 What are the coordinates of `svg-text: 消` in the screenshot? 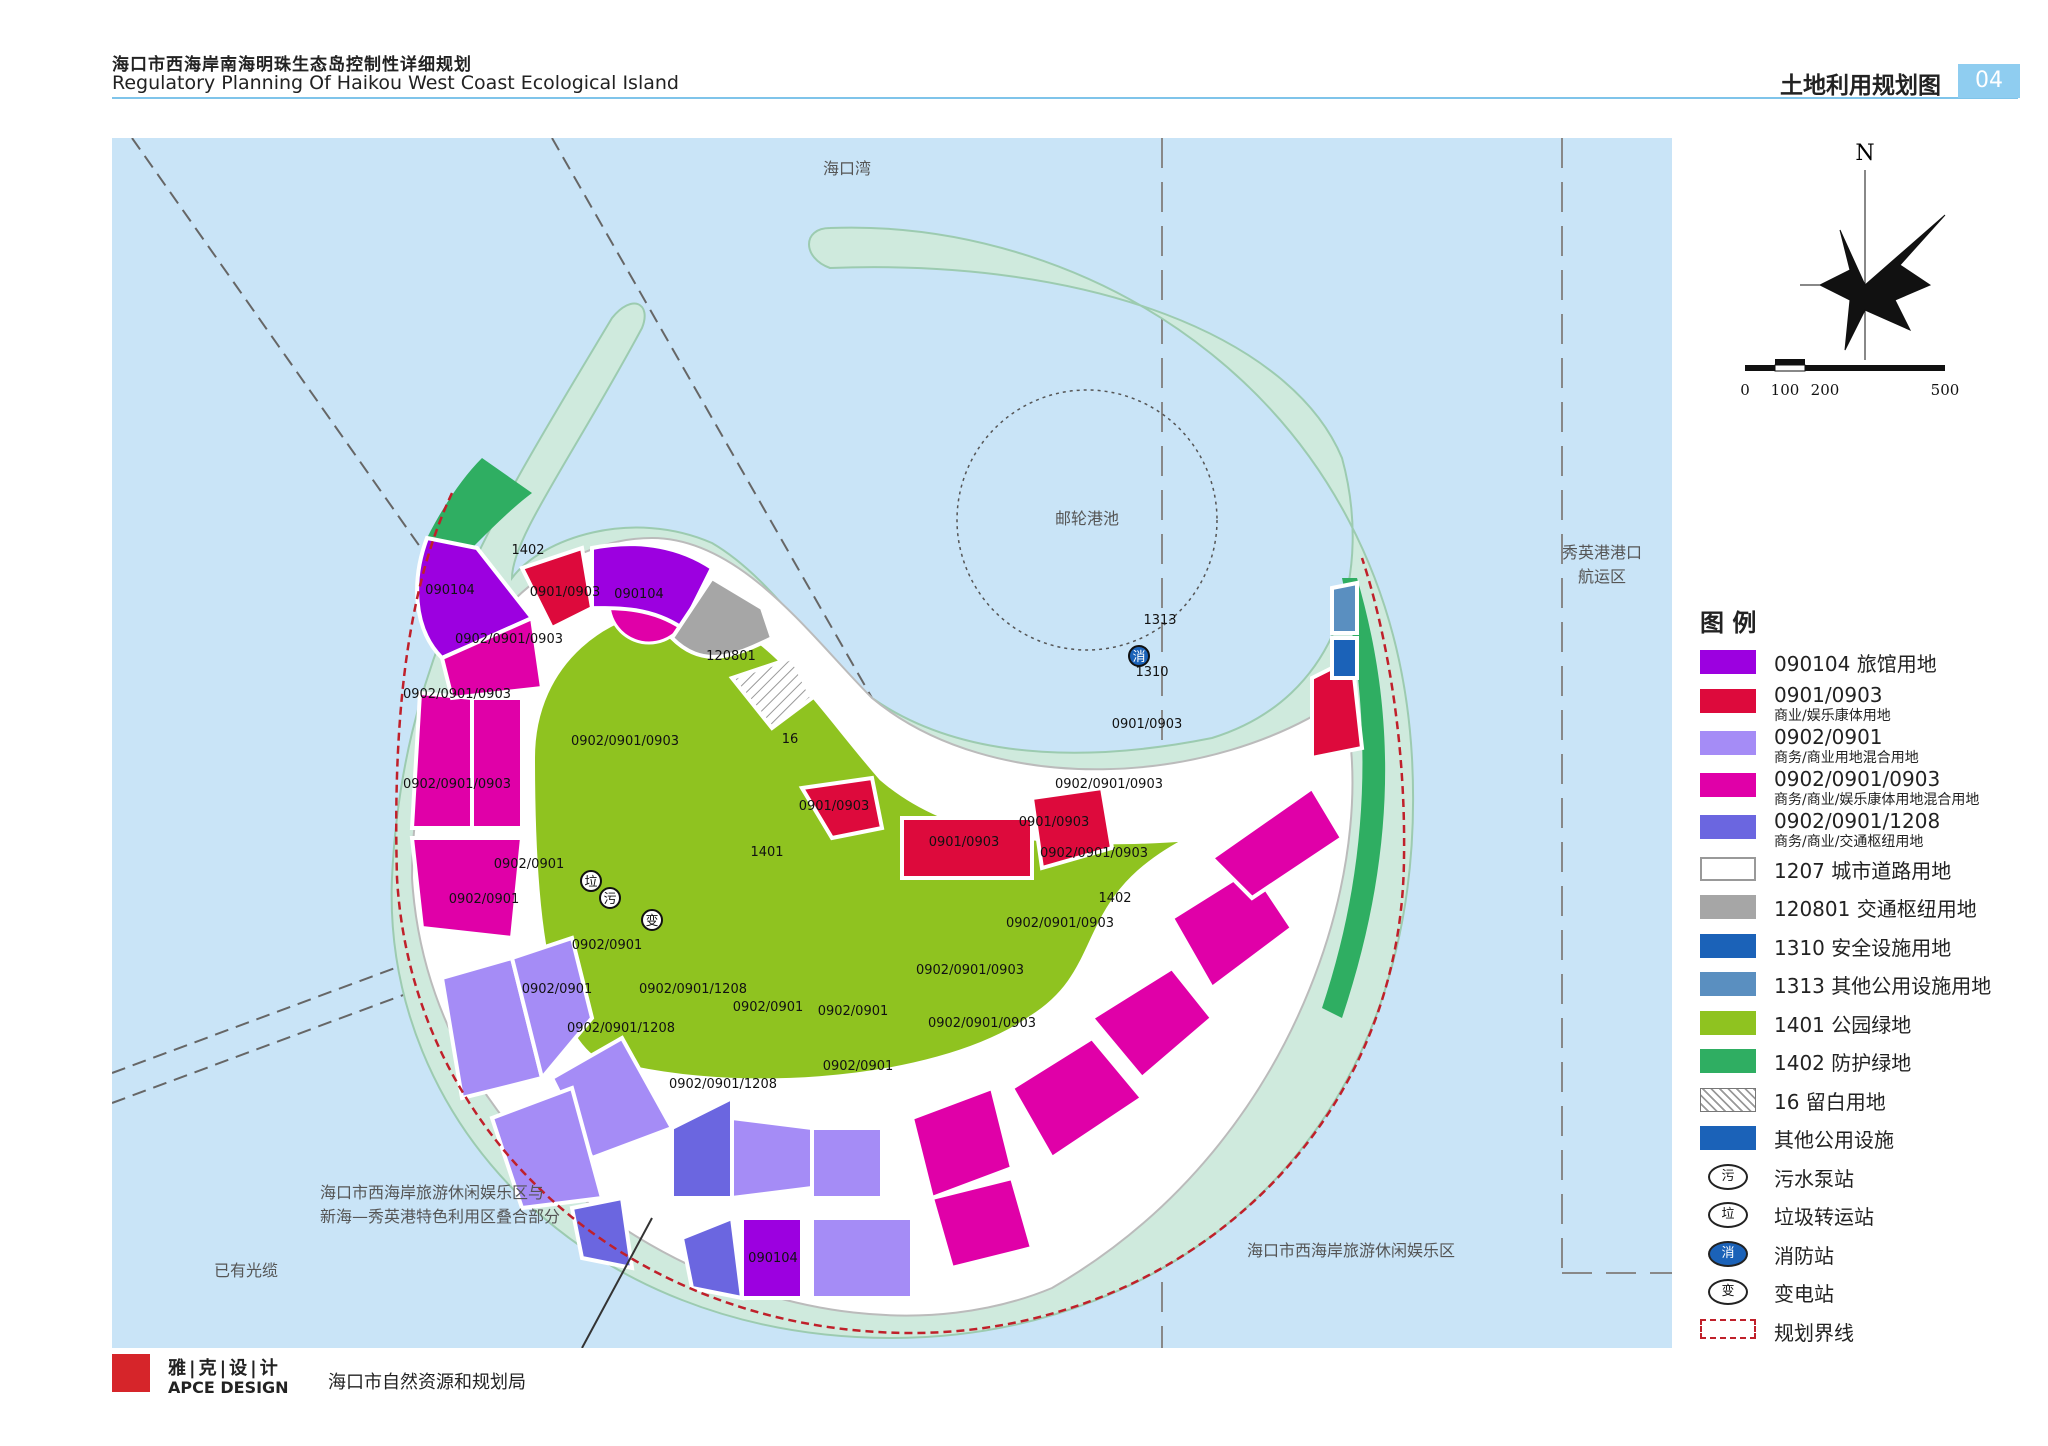 It's located at (1138, 657).